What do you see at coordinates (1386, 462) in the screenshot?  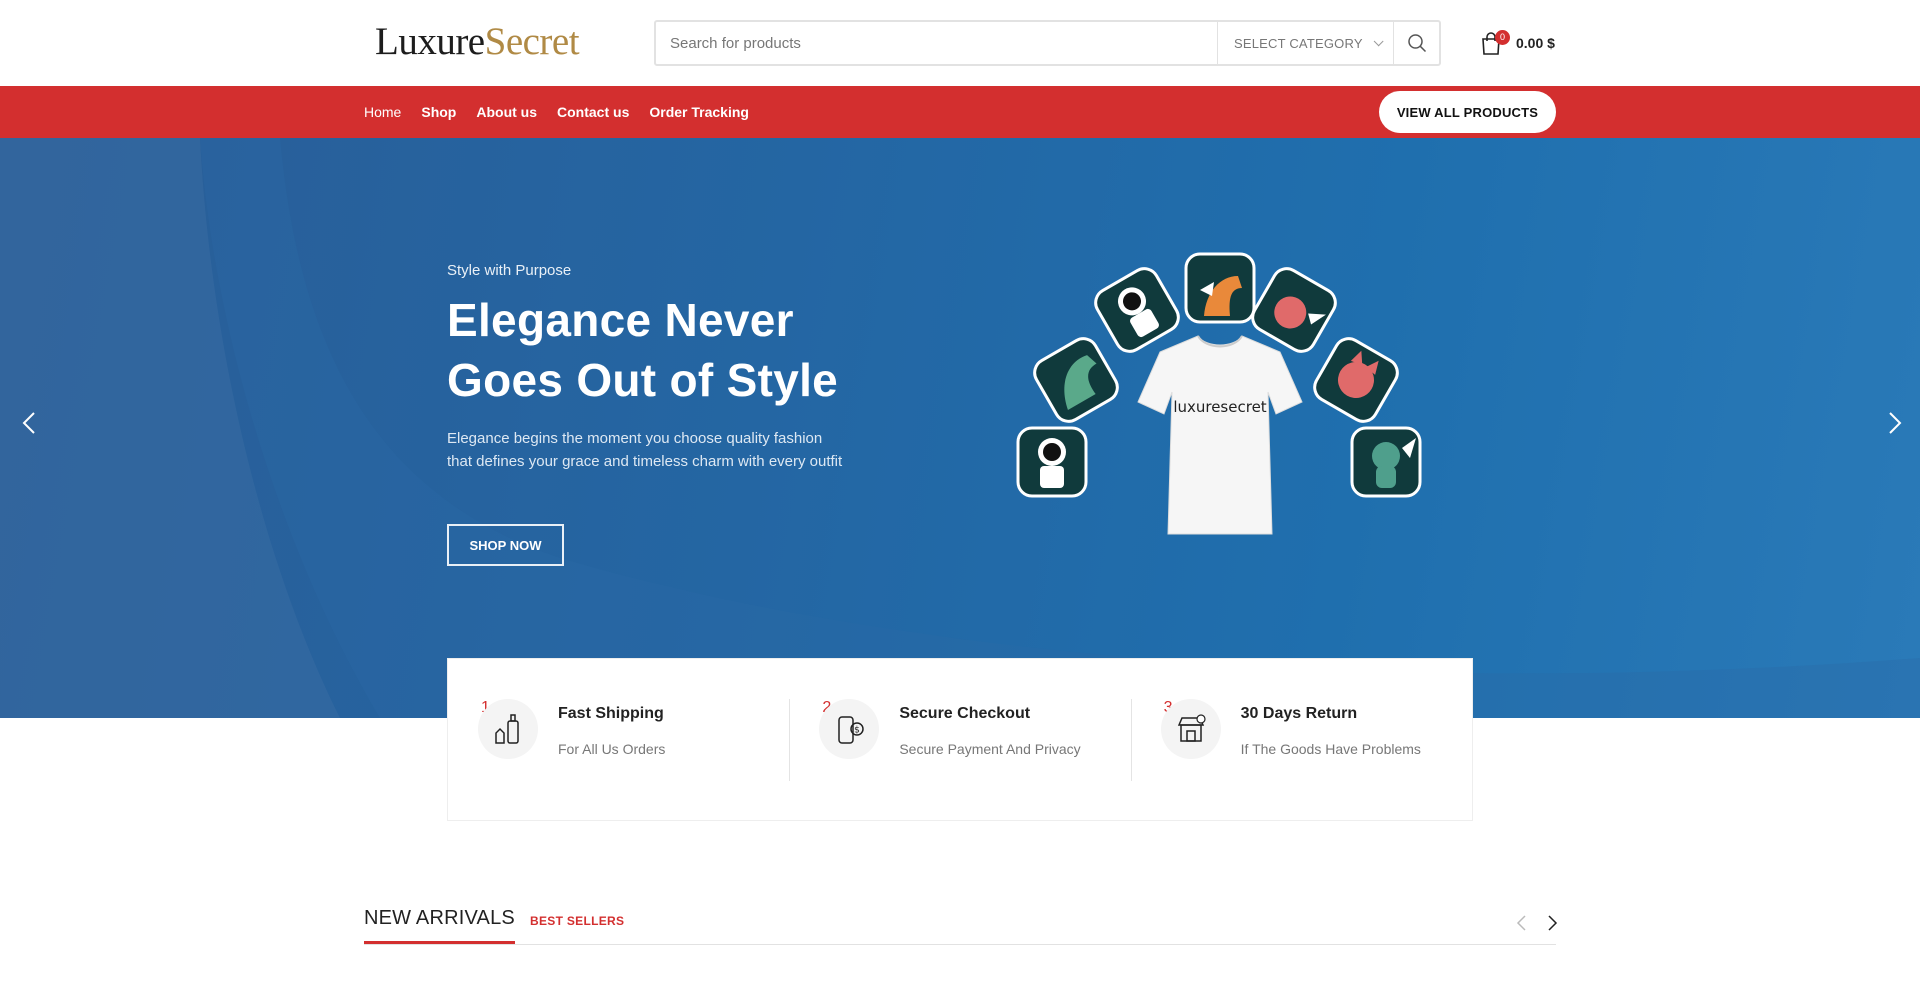 I see `sticker-alien-angel` at bounding box center [1386, 462].